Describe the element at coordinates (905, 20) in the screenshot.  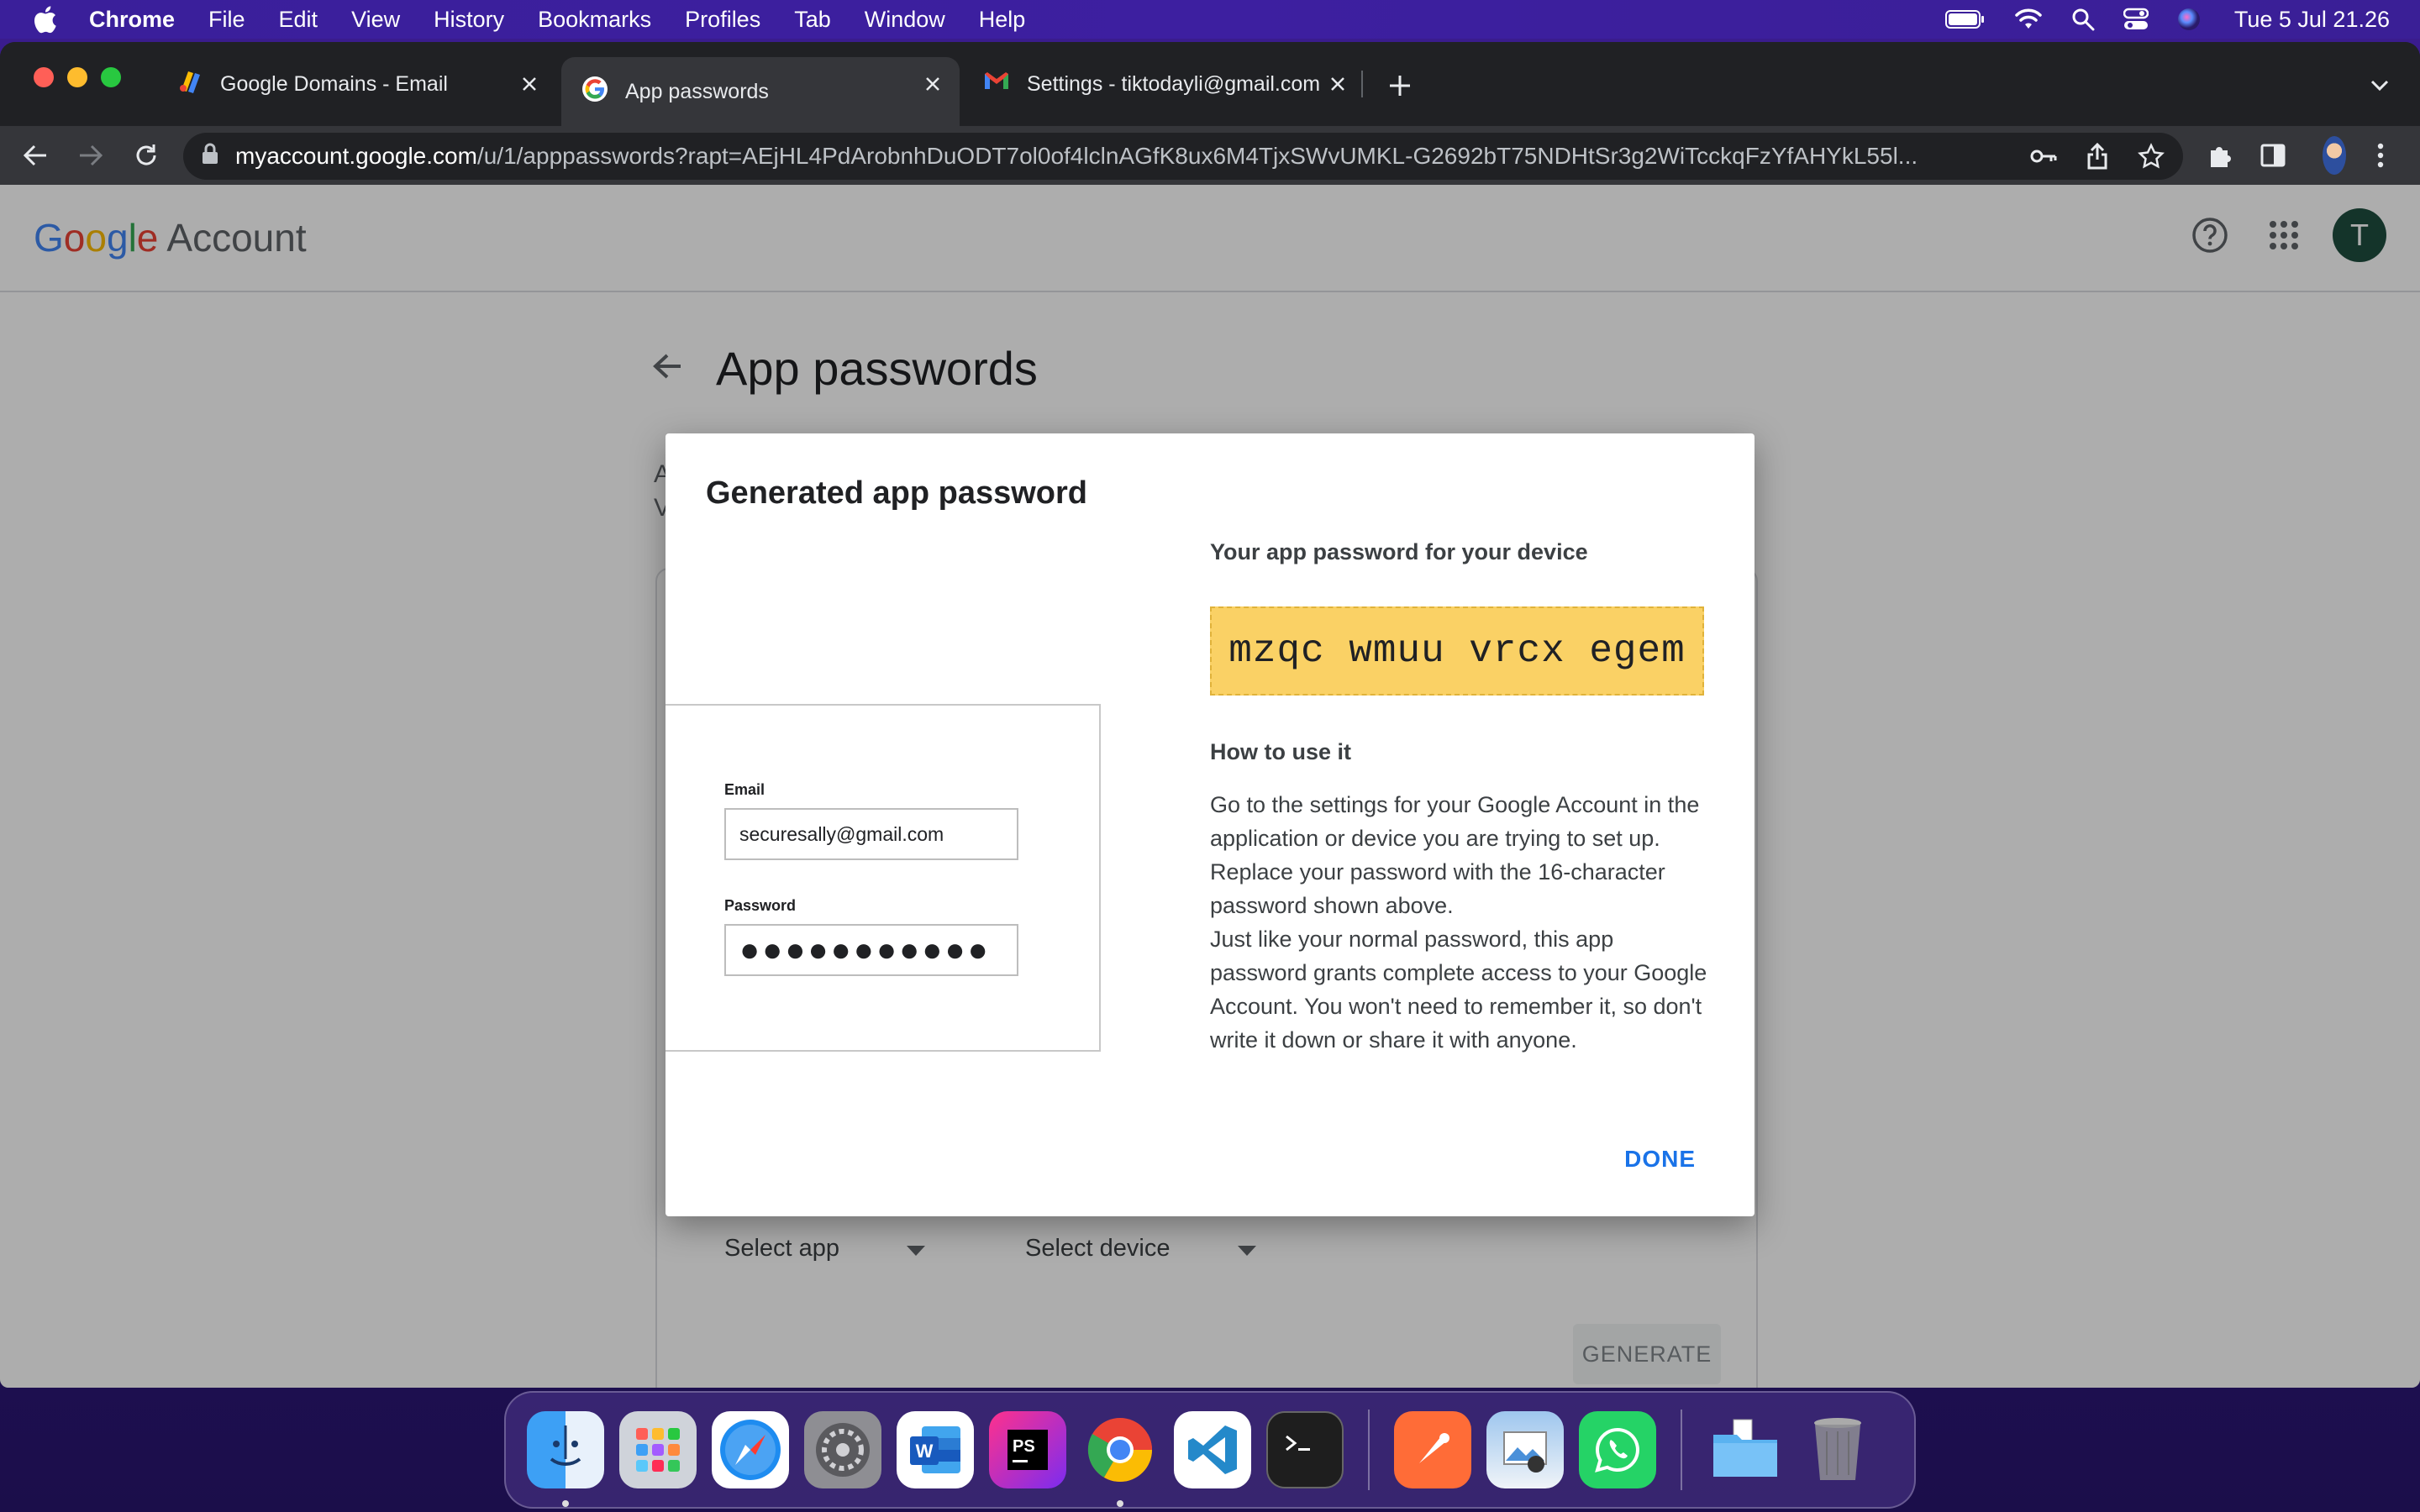
I see `menu-window: Window` at that location.